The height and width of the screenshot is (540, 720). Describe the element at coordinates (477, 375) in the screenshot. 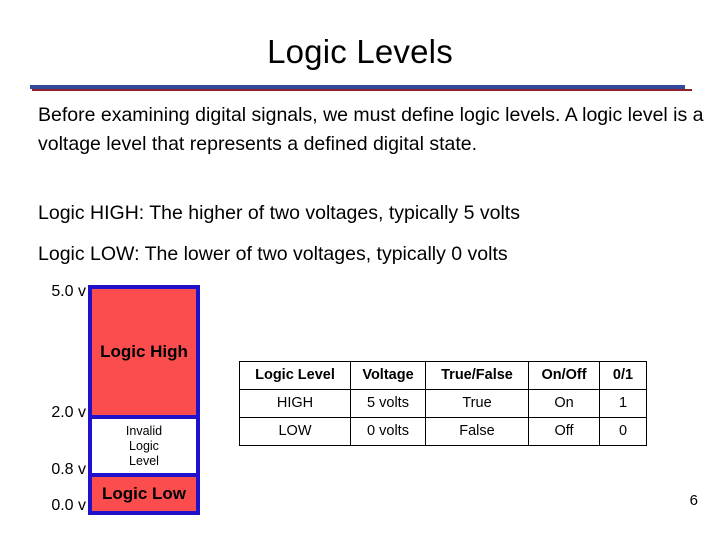

I see `table-header-true-false: True/False` at that location.